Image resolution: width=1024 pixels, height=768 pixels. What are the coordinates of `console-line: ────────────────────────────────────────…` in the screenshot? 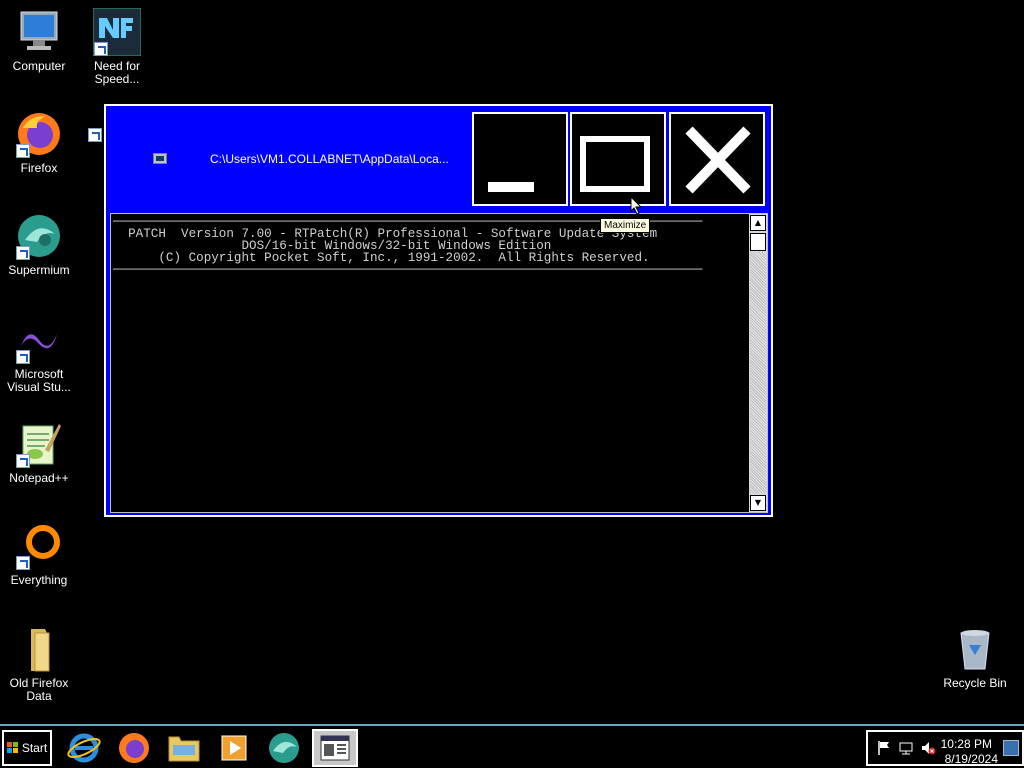 It's located at (408, 270).